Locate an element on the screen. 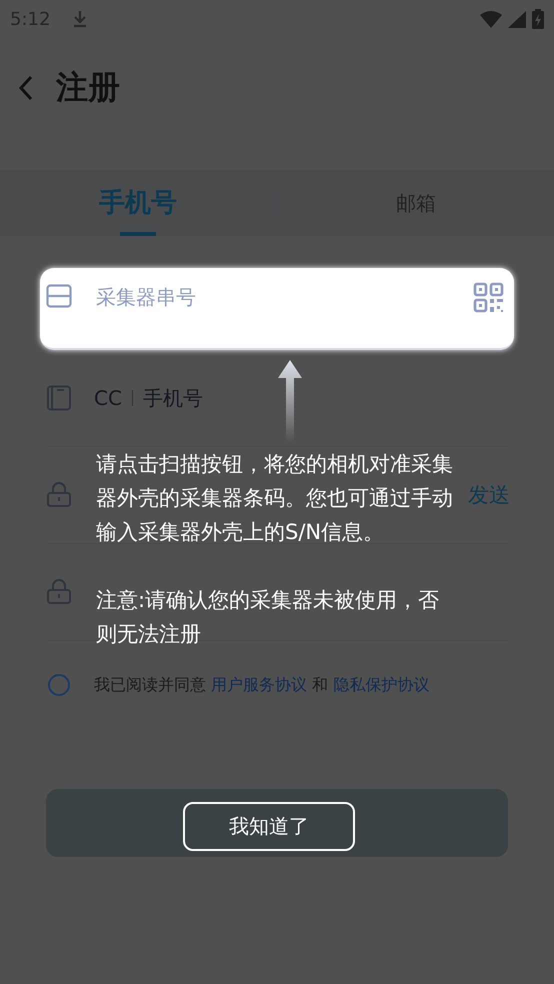 Image resolution: width=554 pixels, height=984 pixels. tab: 手机号 is located at coordinates (138, 203).